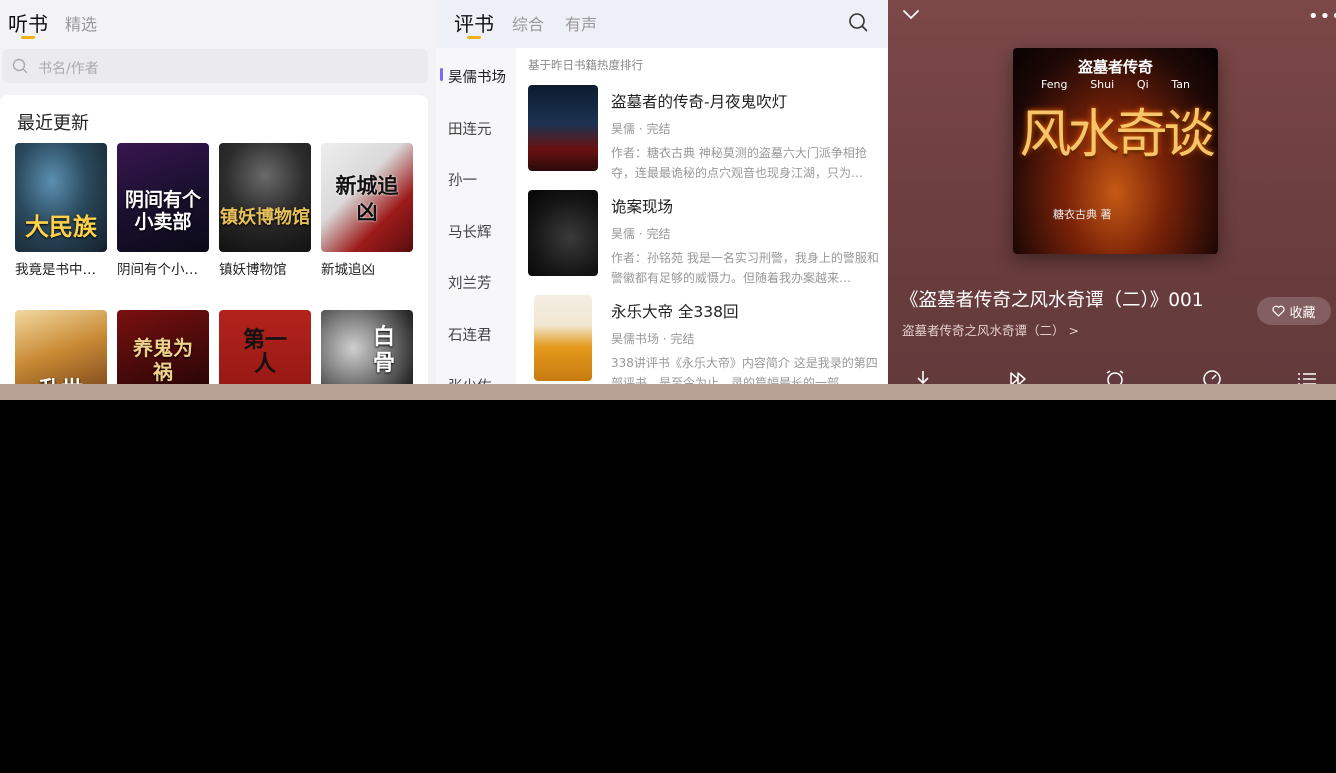 Image resolution: width=1336 pixels, height=773 pixels. Describe the element at coordinates (1322, 16) in the screenshot. I see `more-icon: •••` at that location.